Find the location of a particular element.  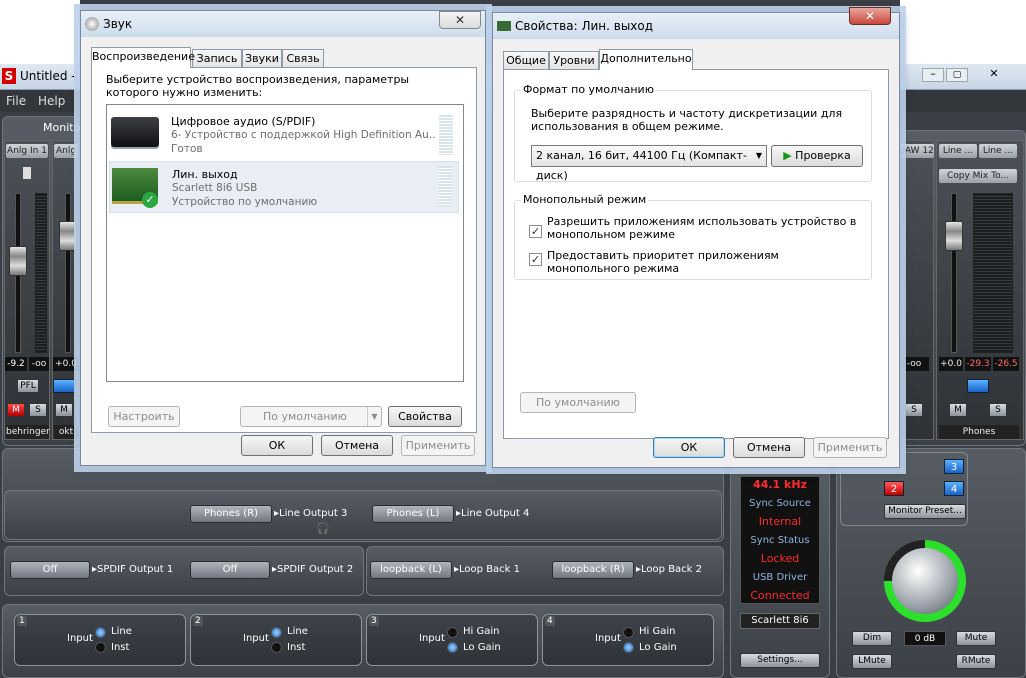

tab-sounds: Звуки is located at coordinates (262, 58).